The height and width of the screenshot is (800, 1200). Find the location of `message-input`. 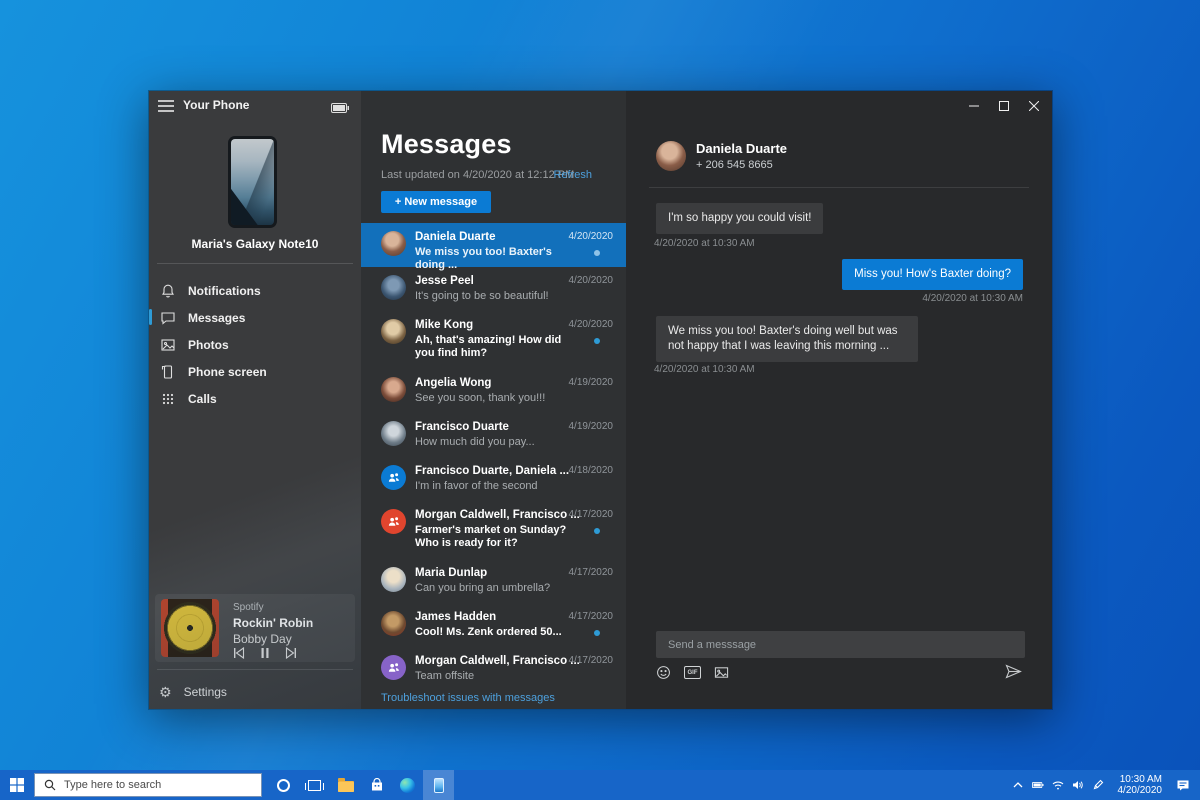

message-input is located at coordinates (840, 644).